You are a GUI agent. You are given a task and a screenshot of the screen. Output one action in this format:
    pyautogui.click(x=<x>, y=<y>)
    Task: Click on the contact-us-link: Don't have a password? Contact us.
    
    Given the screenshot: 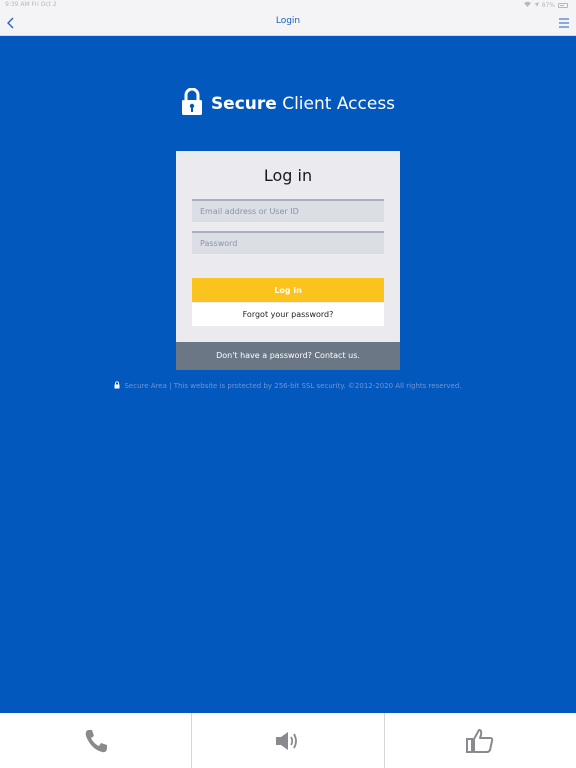 What is the action you would take?
    pyautogui.click(x=288, y=356)
    